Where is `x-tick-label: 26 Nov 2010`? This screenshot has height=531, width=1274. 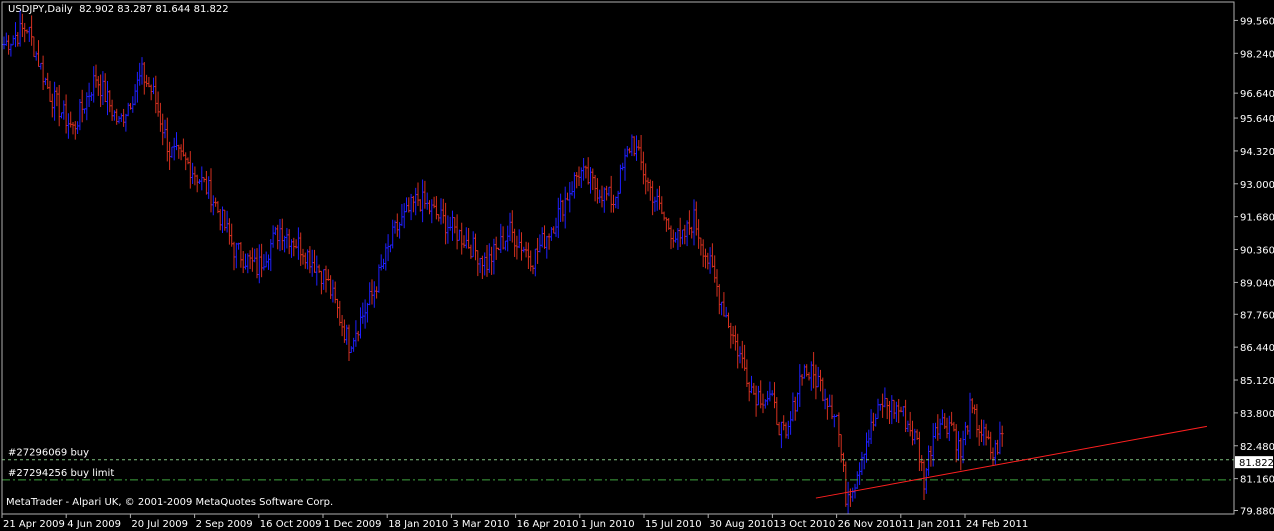
x-tick-label: 26 Nov 2010 is located at coordinates (870, 524).